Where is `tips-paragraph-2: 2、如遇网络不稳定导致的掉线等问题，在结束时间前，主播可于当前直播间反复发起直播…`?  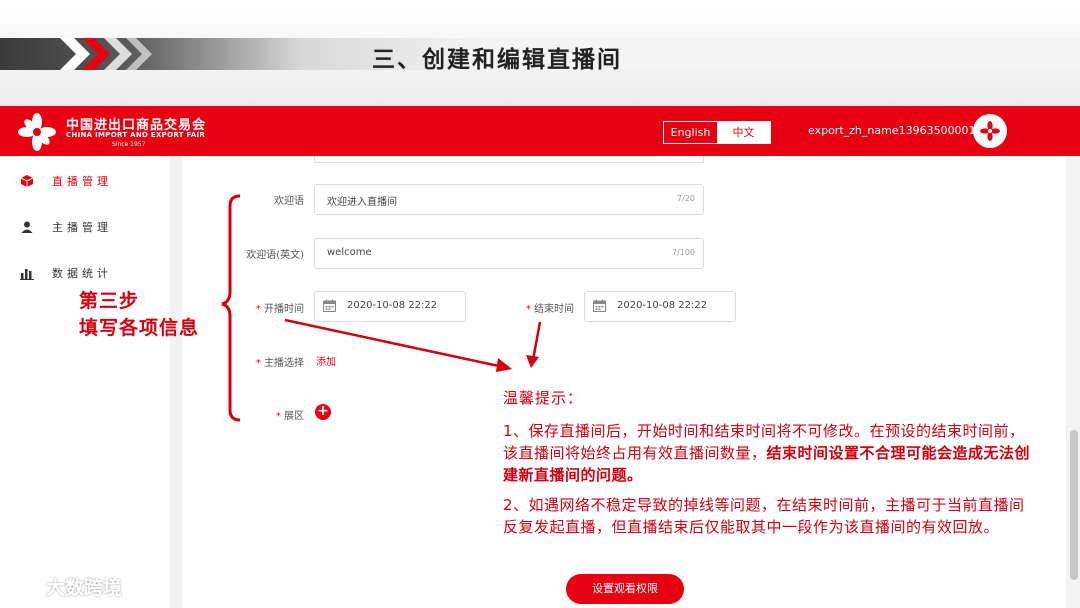
tips-paragraph-2: 2、如遇网络不稳定导致的掉线等问题，在结束时间前，主播可于当前直播间反复发起直播… is located at coordinates (764, 516).